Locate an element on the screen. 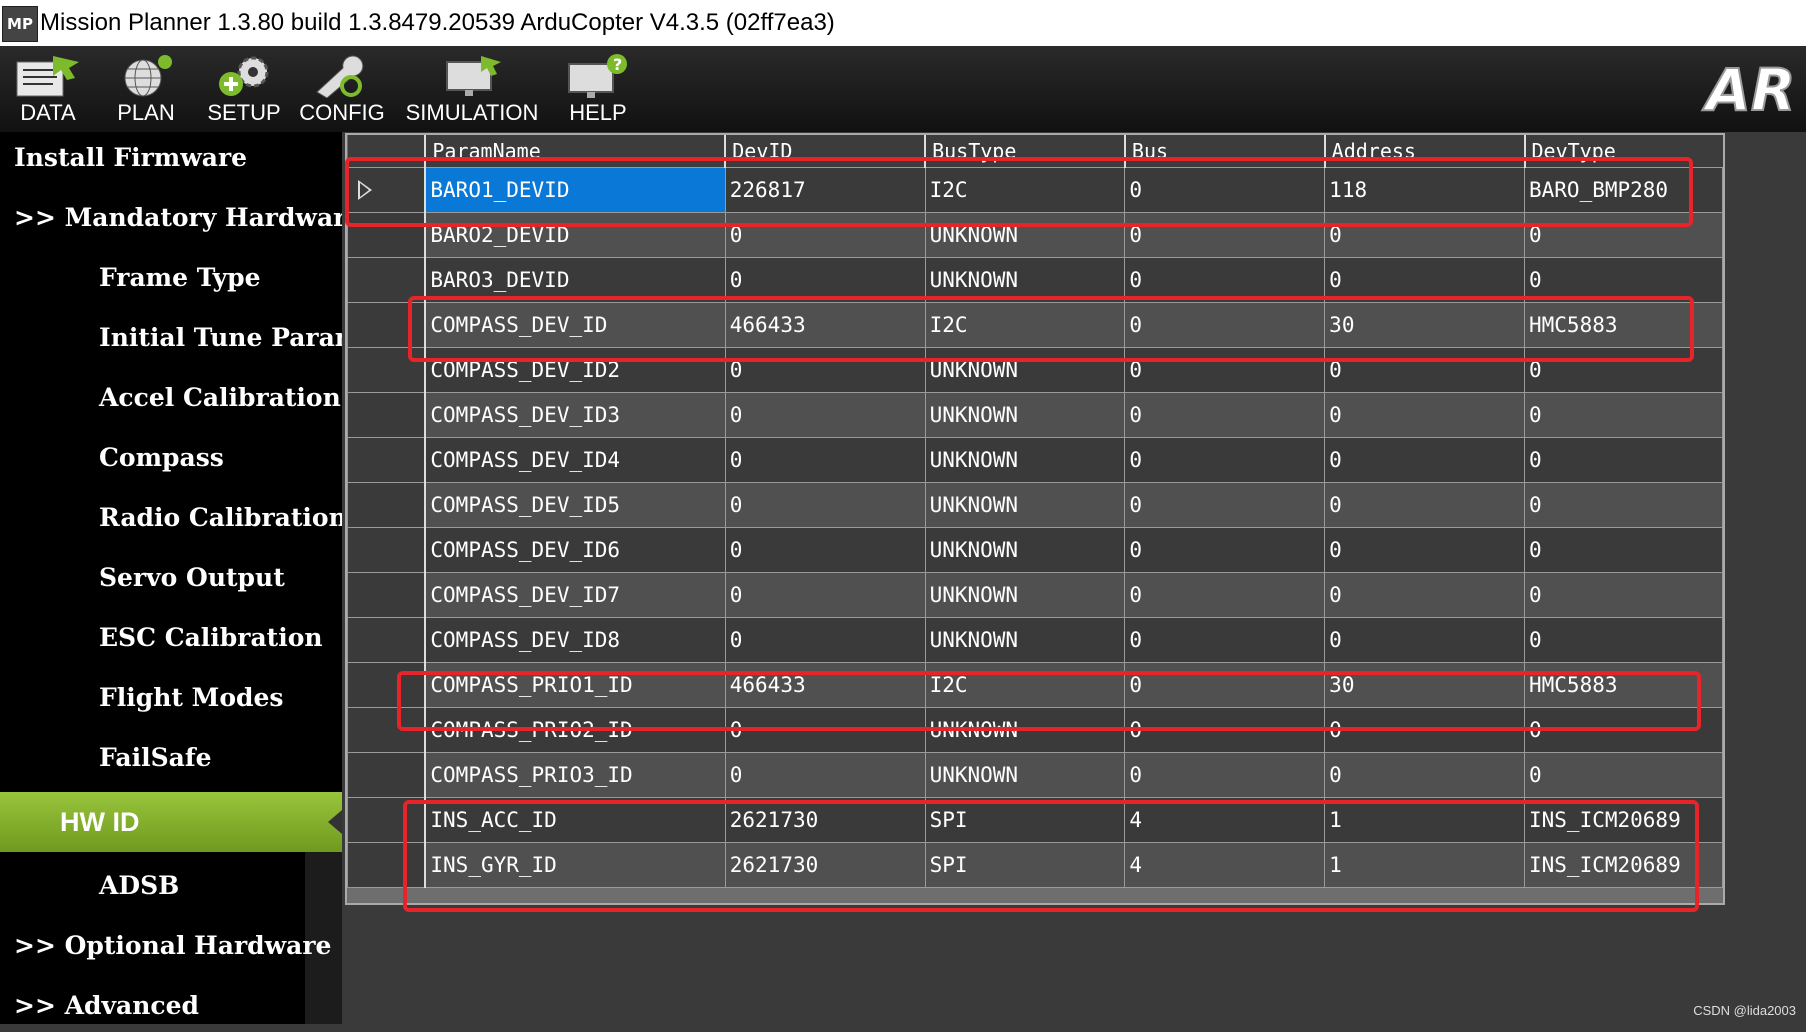  table-cell: BARO2_DEVID is located at coordinates (575, 235).